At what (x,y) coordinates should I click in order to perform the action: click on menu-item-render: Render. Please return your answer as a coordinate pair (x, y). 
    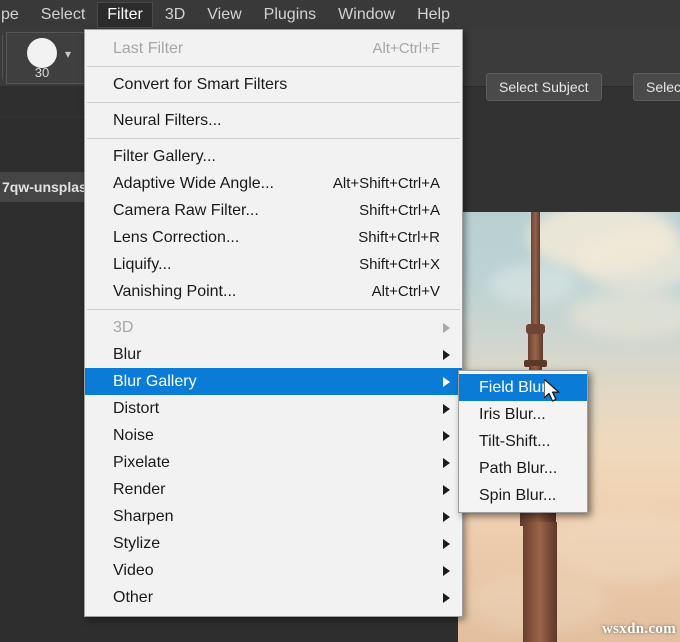
    Looking at the image, I should click on (273, 489).